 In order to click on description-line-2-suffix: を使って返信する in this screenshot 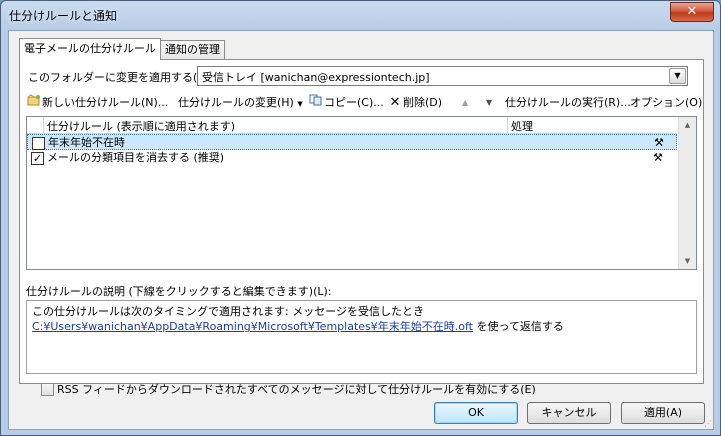, I will do `click(518, 326)`.